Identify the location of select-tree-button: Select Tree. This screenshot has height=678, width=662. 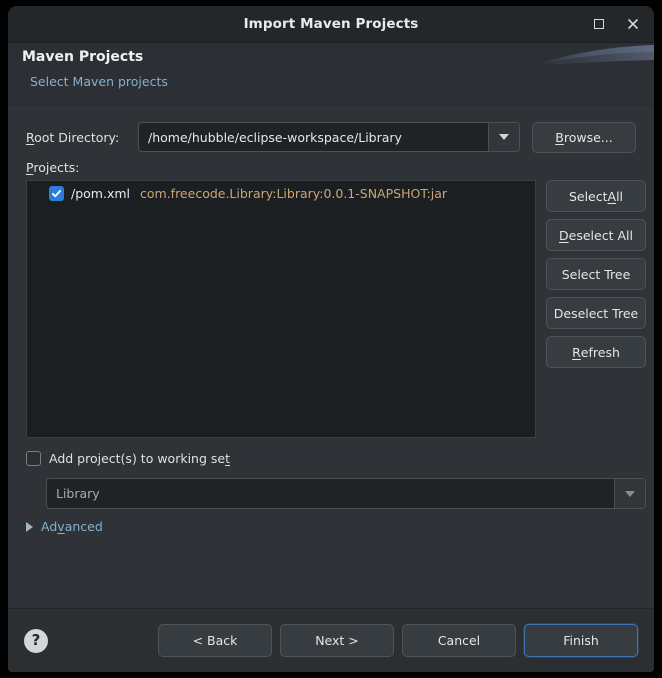
(596, 274).